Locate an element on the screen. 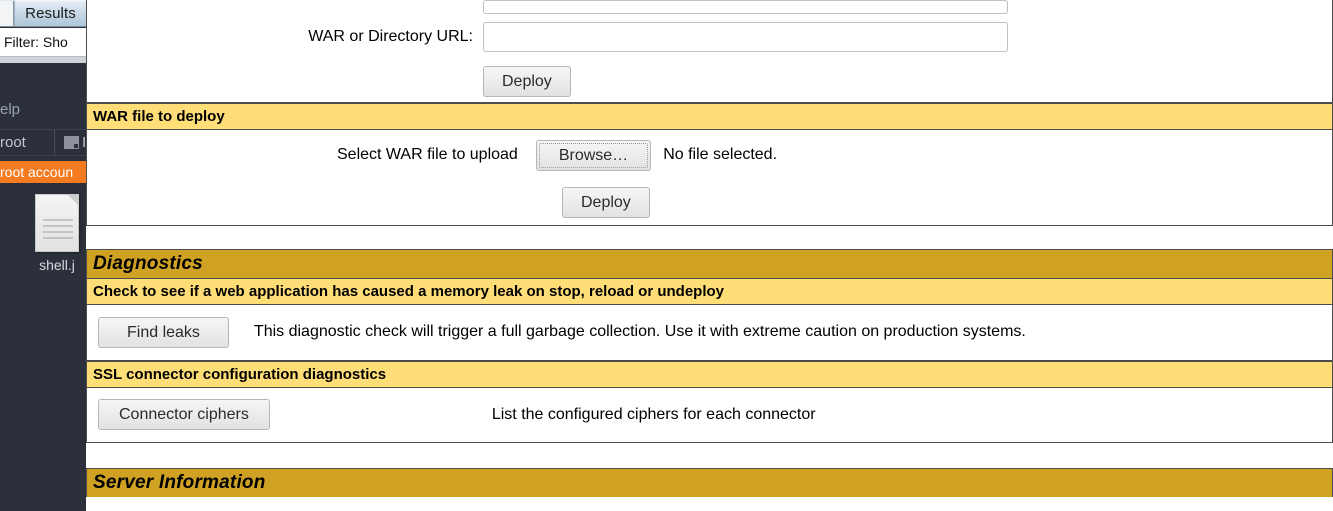  results-tabstrip: Results is located at coordinates (43, 13).